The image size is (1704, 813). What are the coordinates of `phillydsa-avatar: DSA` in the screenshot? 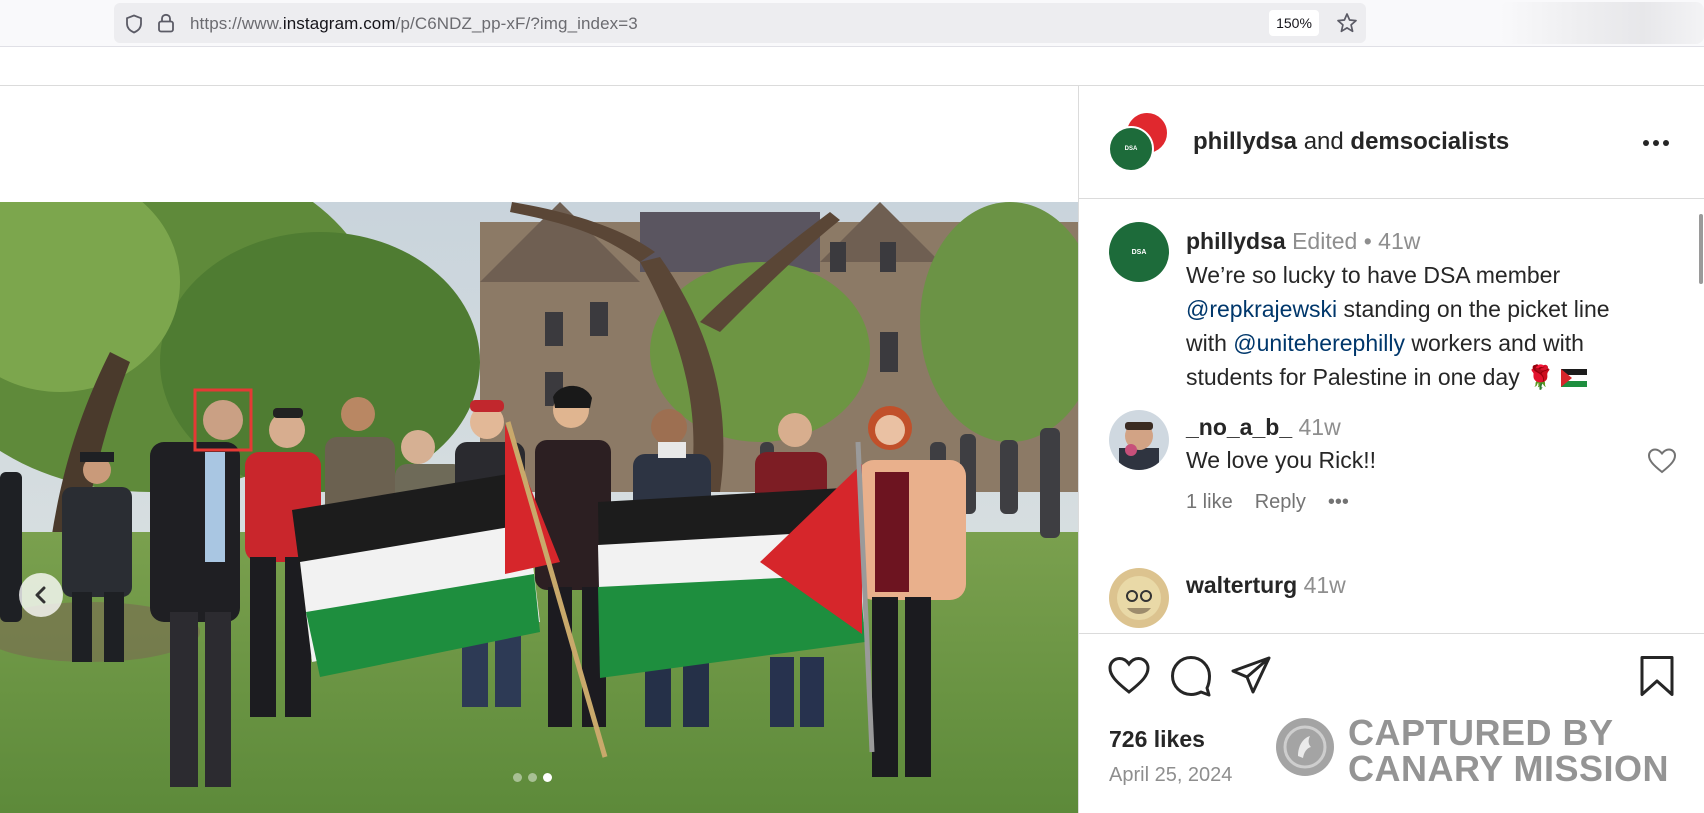 It's located at (1131, 149).